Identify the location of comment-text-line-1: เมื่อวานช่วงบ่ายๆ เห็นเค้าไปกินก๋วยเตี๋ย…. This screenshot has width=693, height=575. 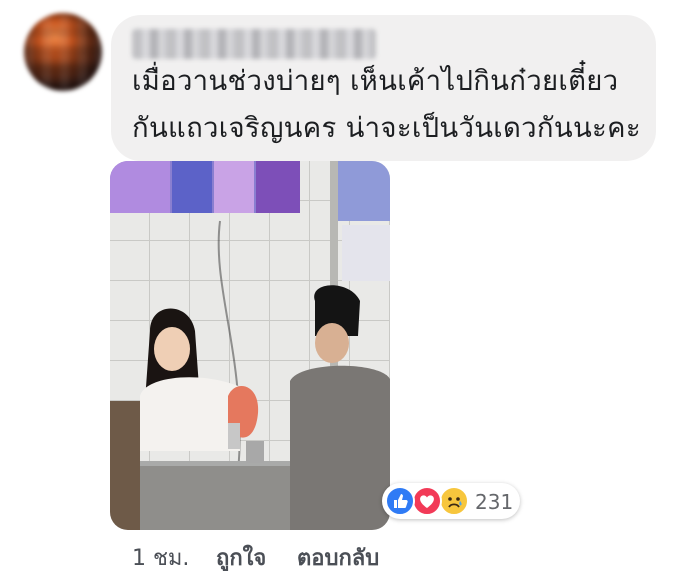
(375, 81).